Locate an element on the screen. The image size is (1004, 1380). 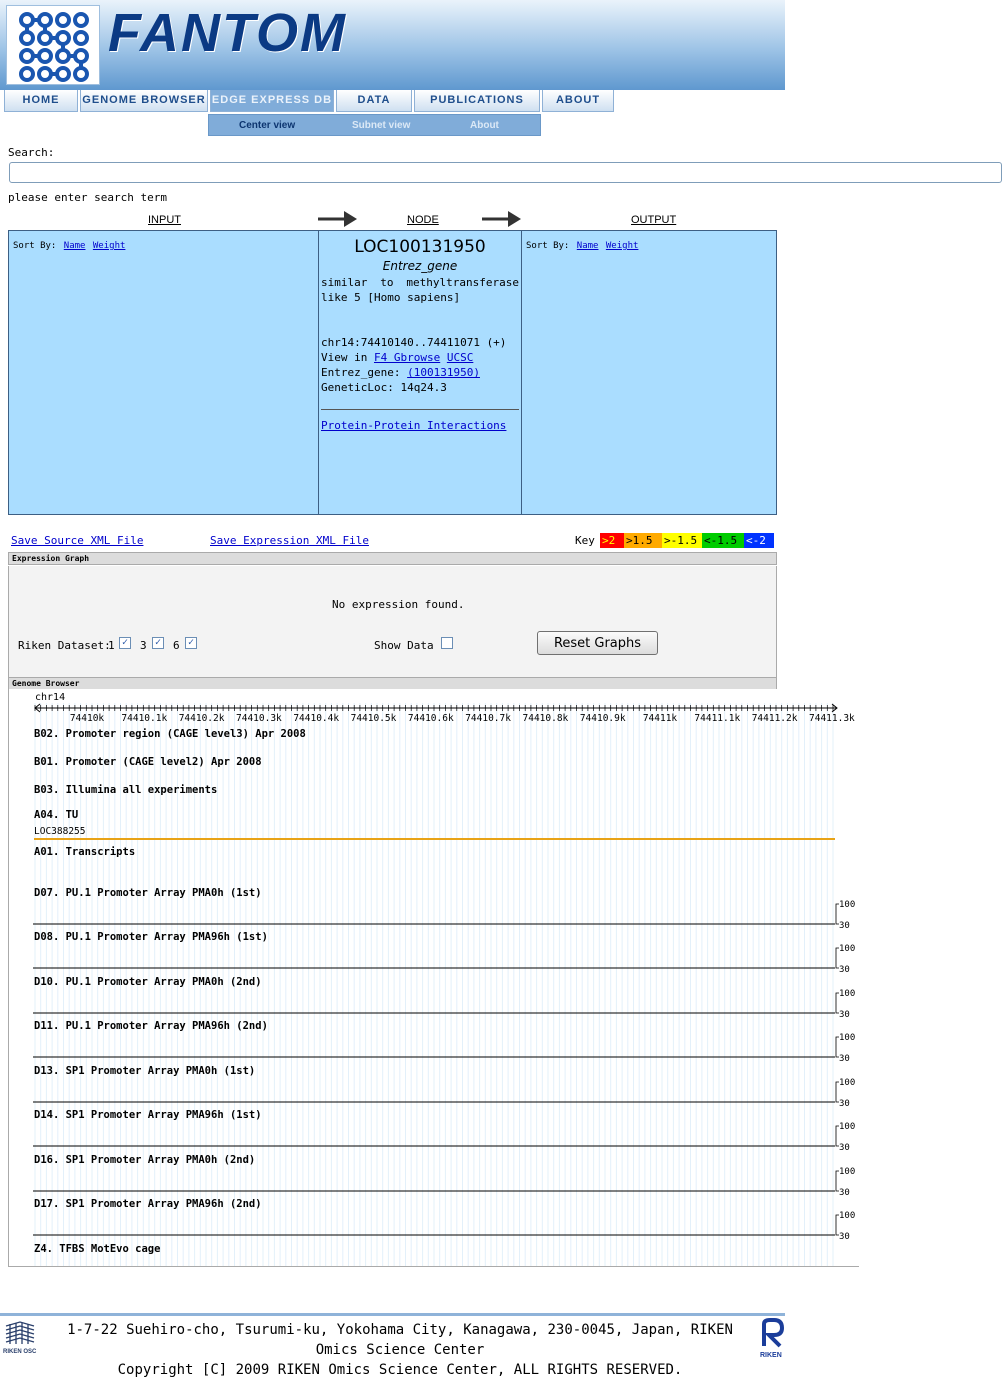
subtab-center-view: Center view is located at coordinates (267, 125).